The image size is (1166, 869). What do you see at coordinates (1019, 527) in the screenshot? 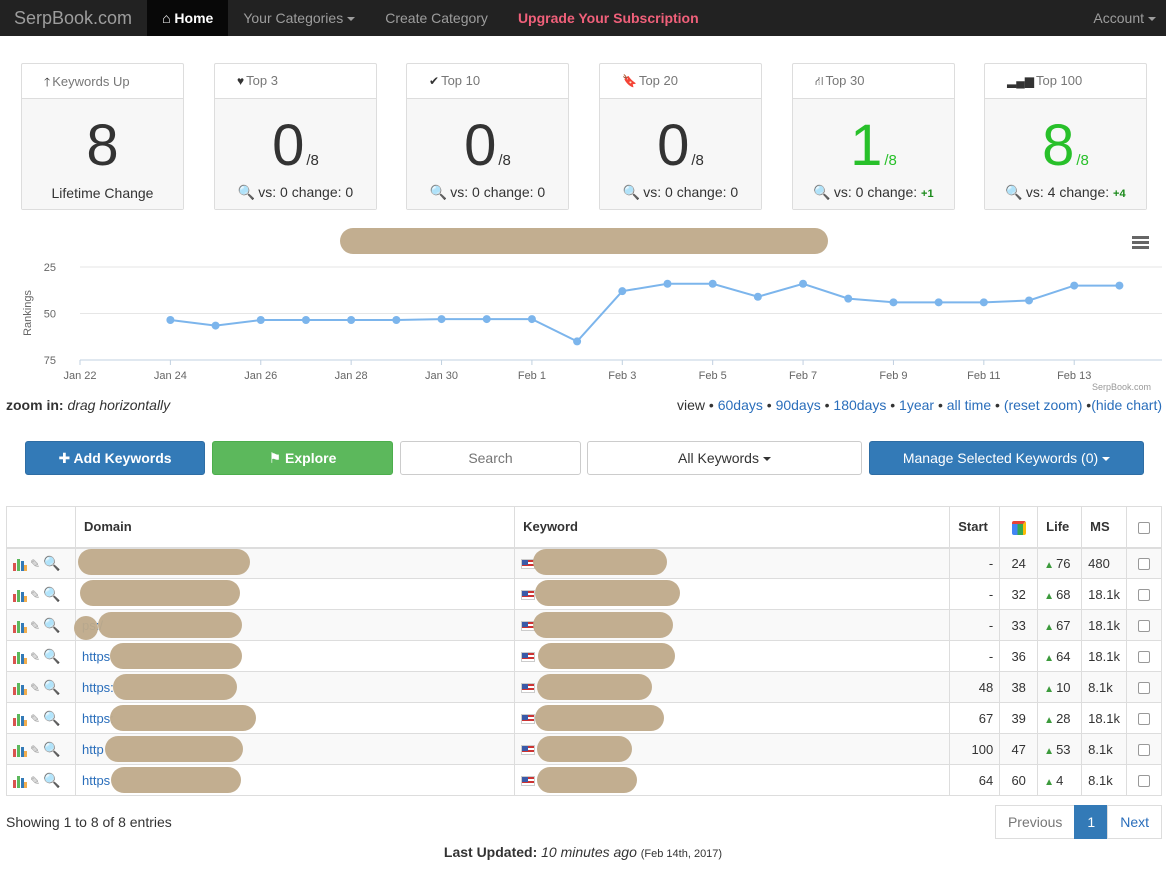
I see `col-google-rank` at bounding box center [1019, 527].